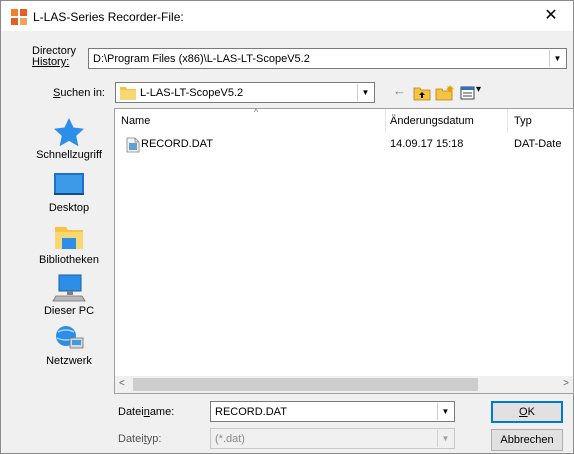 The image size is (574, 454). What do you see at coordinates (69, 288) in the screenshot?
I see `computer-icon` at bounding box center [69, 288].